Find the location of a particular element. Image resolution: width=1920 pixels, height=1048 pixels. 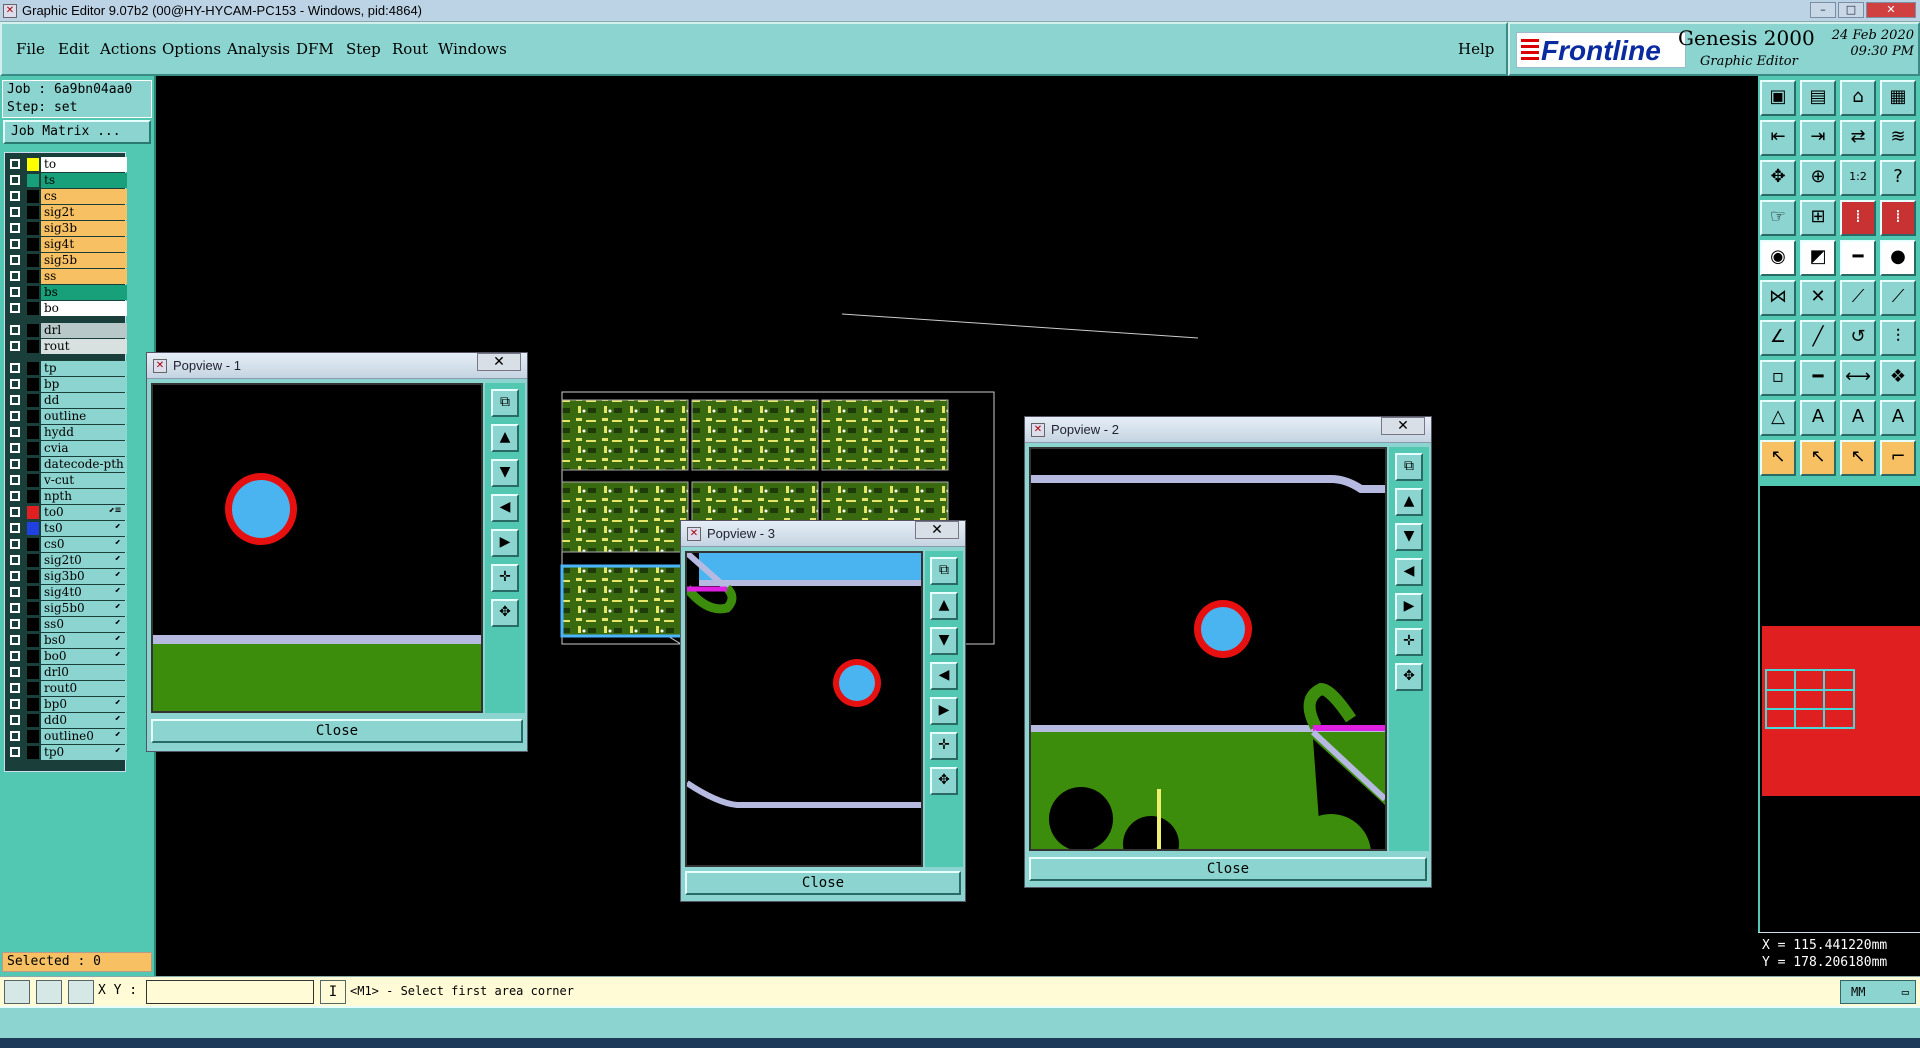

units-selector: MM ▭ is located at coordinates (1878, 992).